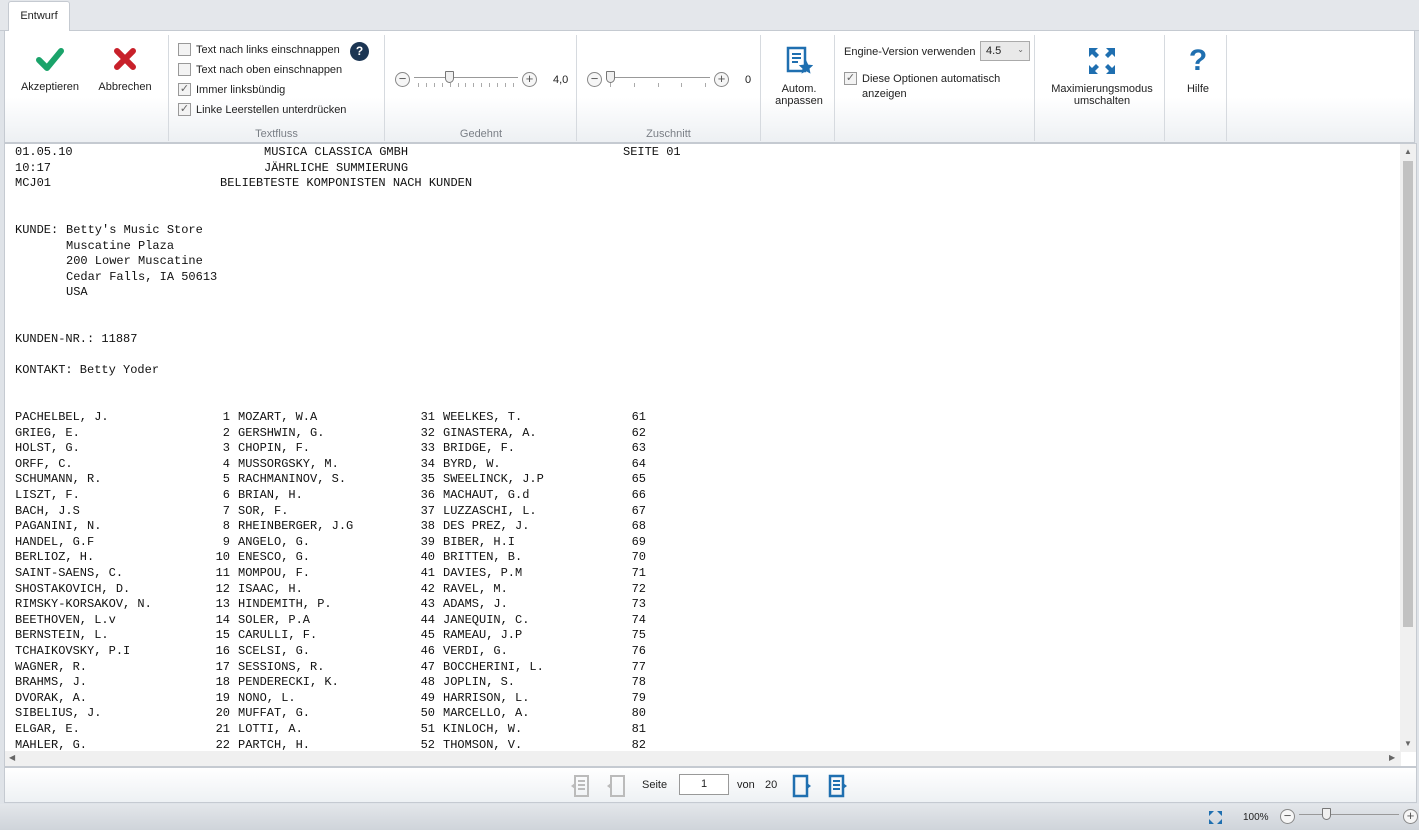  I want to click on rank-number: 21, so click(222, 728).